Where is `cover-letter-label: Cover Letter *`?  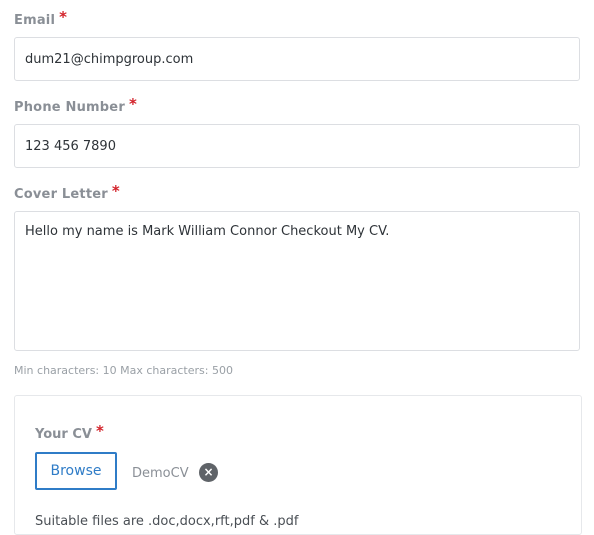 cover-letter-label: Cover Letter * is located at coordinates (67, 192).